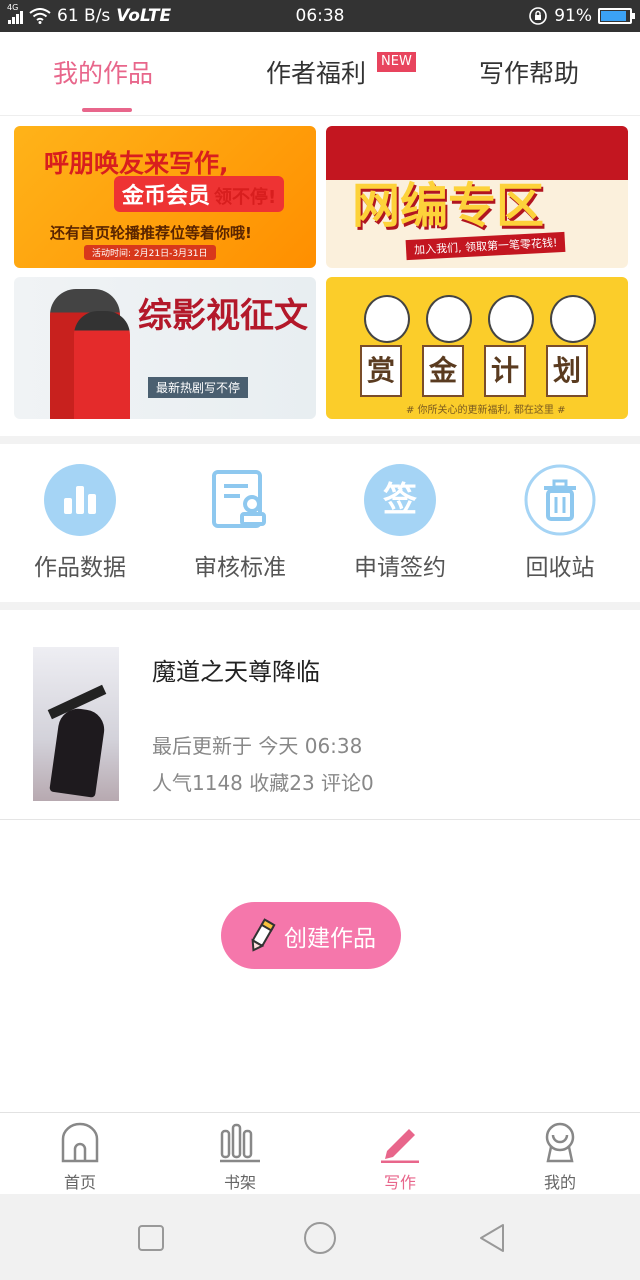 Image resolution: width=640 pixels, height=1280 pixels. Describe the element at coordinates (257, 746) in the screenshot. I see `work-updated: 最后更新于 今天 06:38` at that location.